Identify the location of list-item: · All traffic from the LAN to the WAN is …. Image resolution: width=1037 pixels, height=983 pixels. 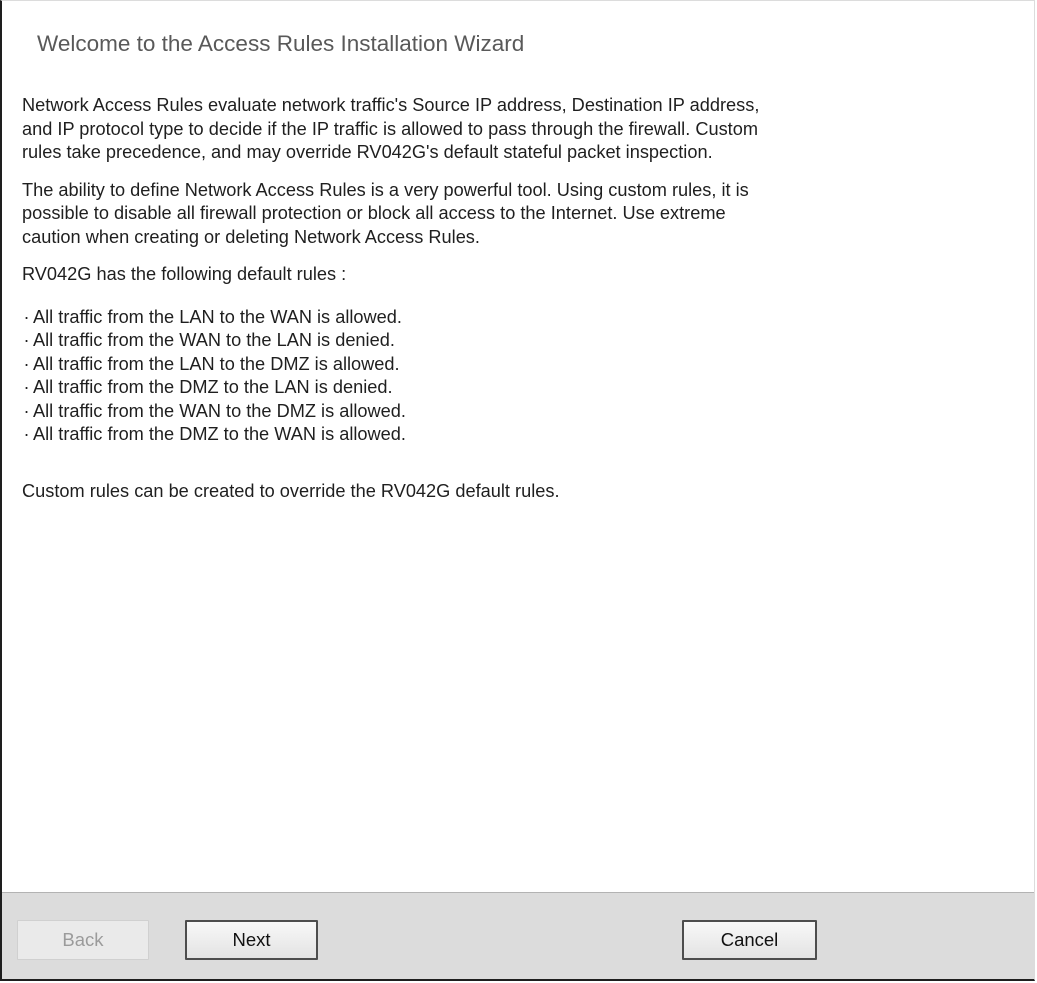
(524, 318).